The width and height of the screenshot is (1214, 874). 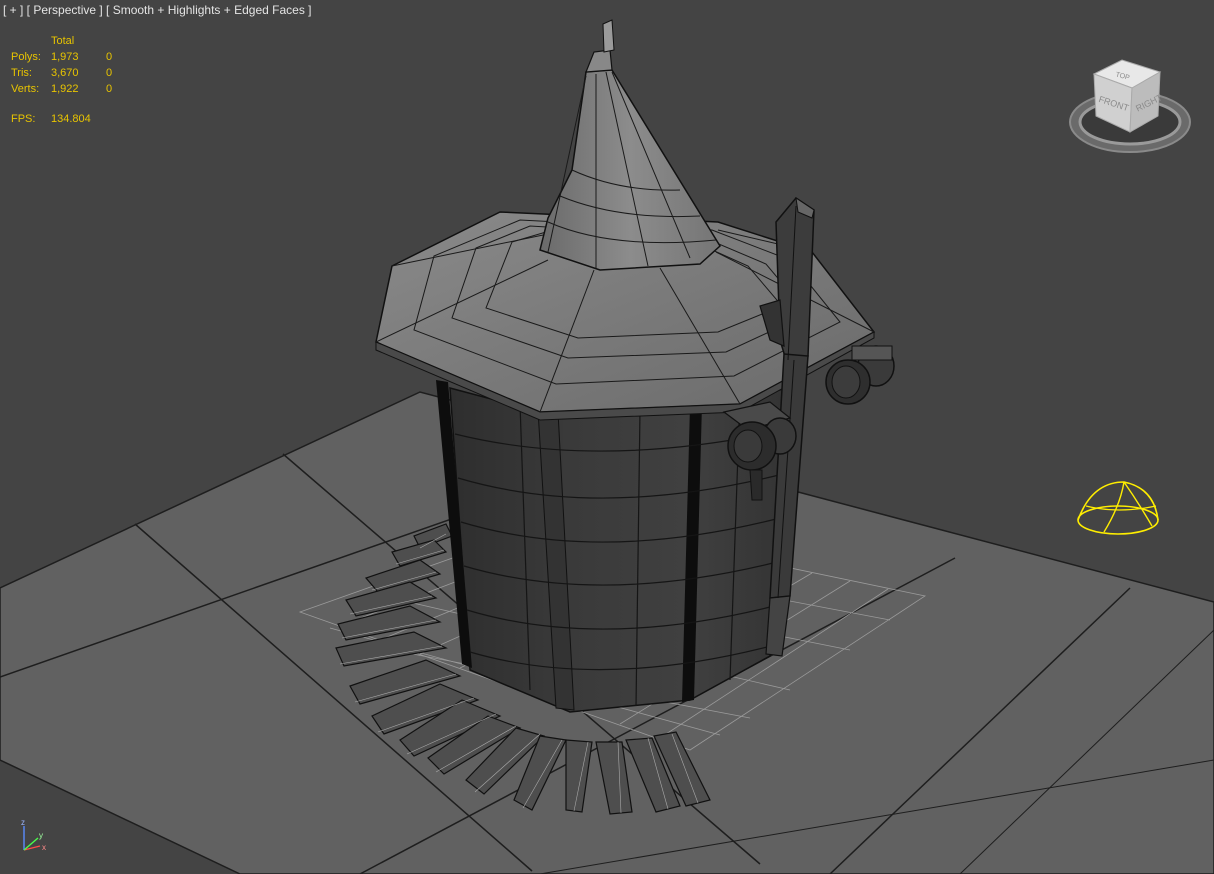 I want to click on roof-spire, so click(x=630, y=145).